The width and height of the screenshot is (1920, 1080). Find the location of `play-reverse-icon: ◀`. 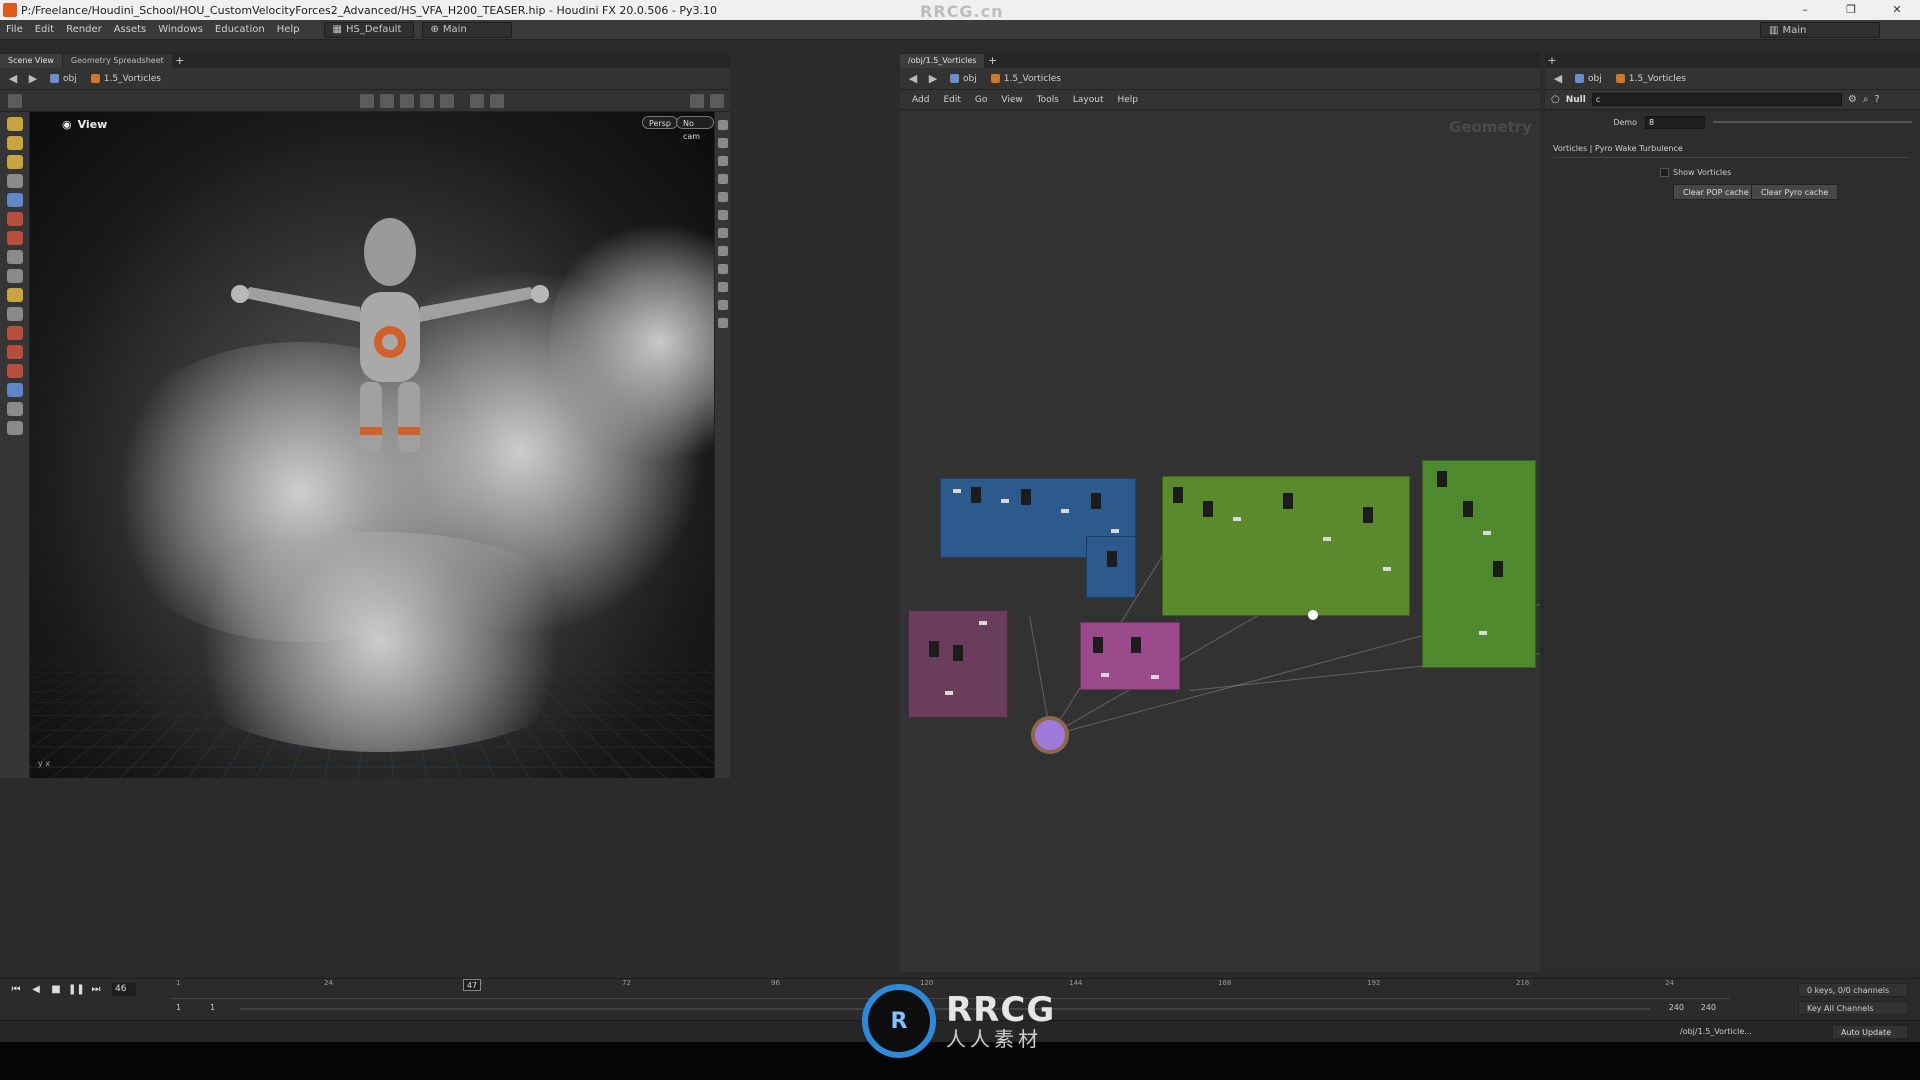

play-reverse-icon: ◀ is located at coordinates (36, 989).